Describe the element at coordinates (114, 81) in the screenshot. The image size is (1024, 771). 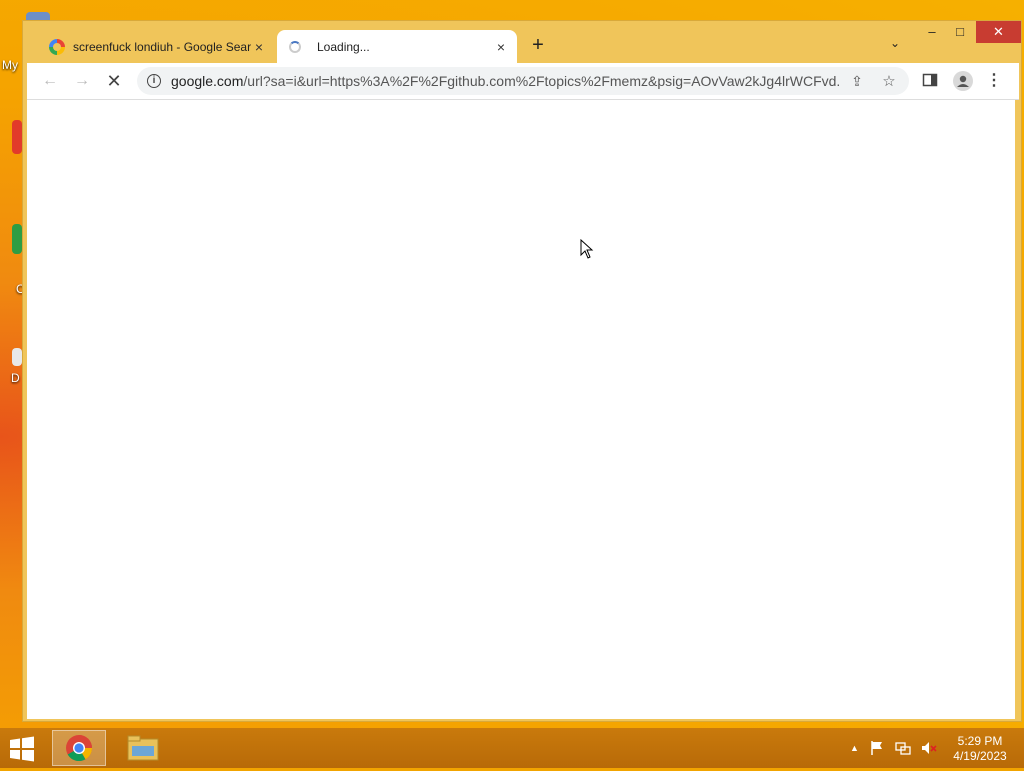
I see `stop-loading-button: ✕` at that location.